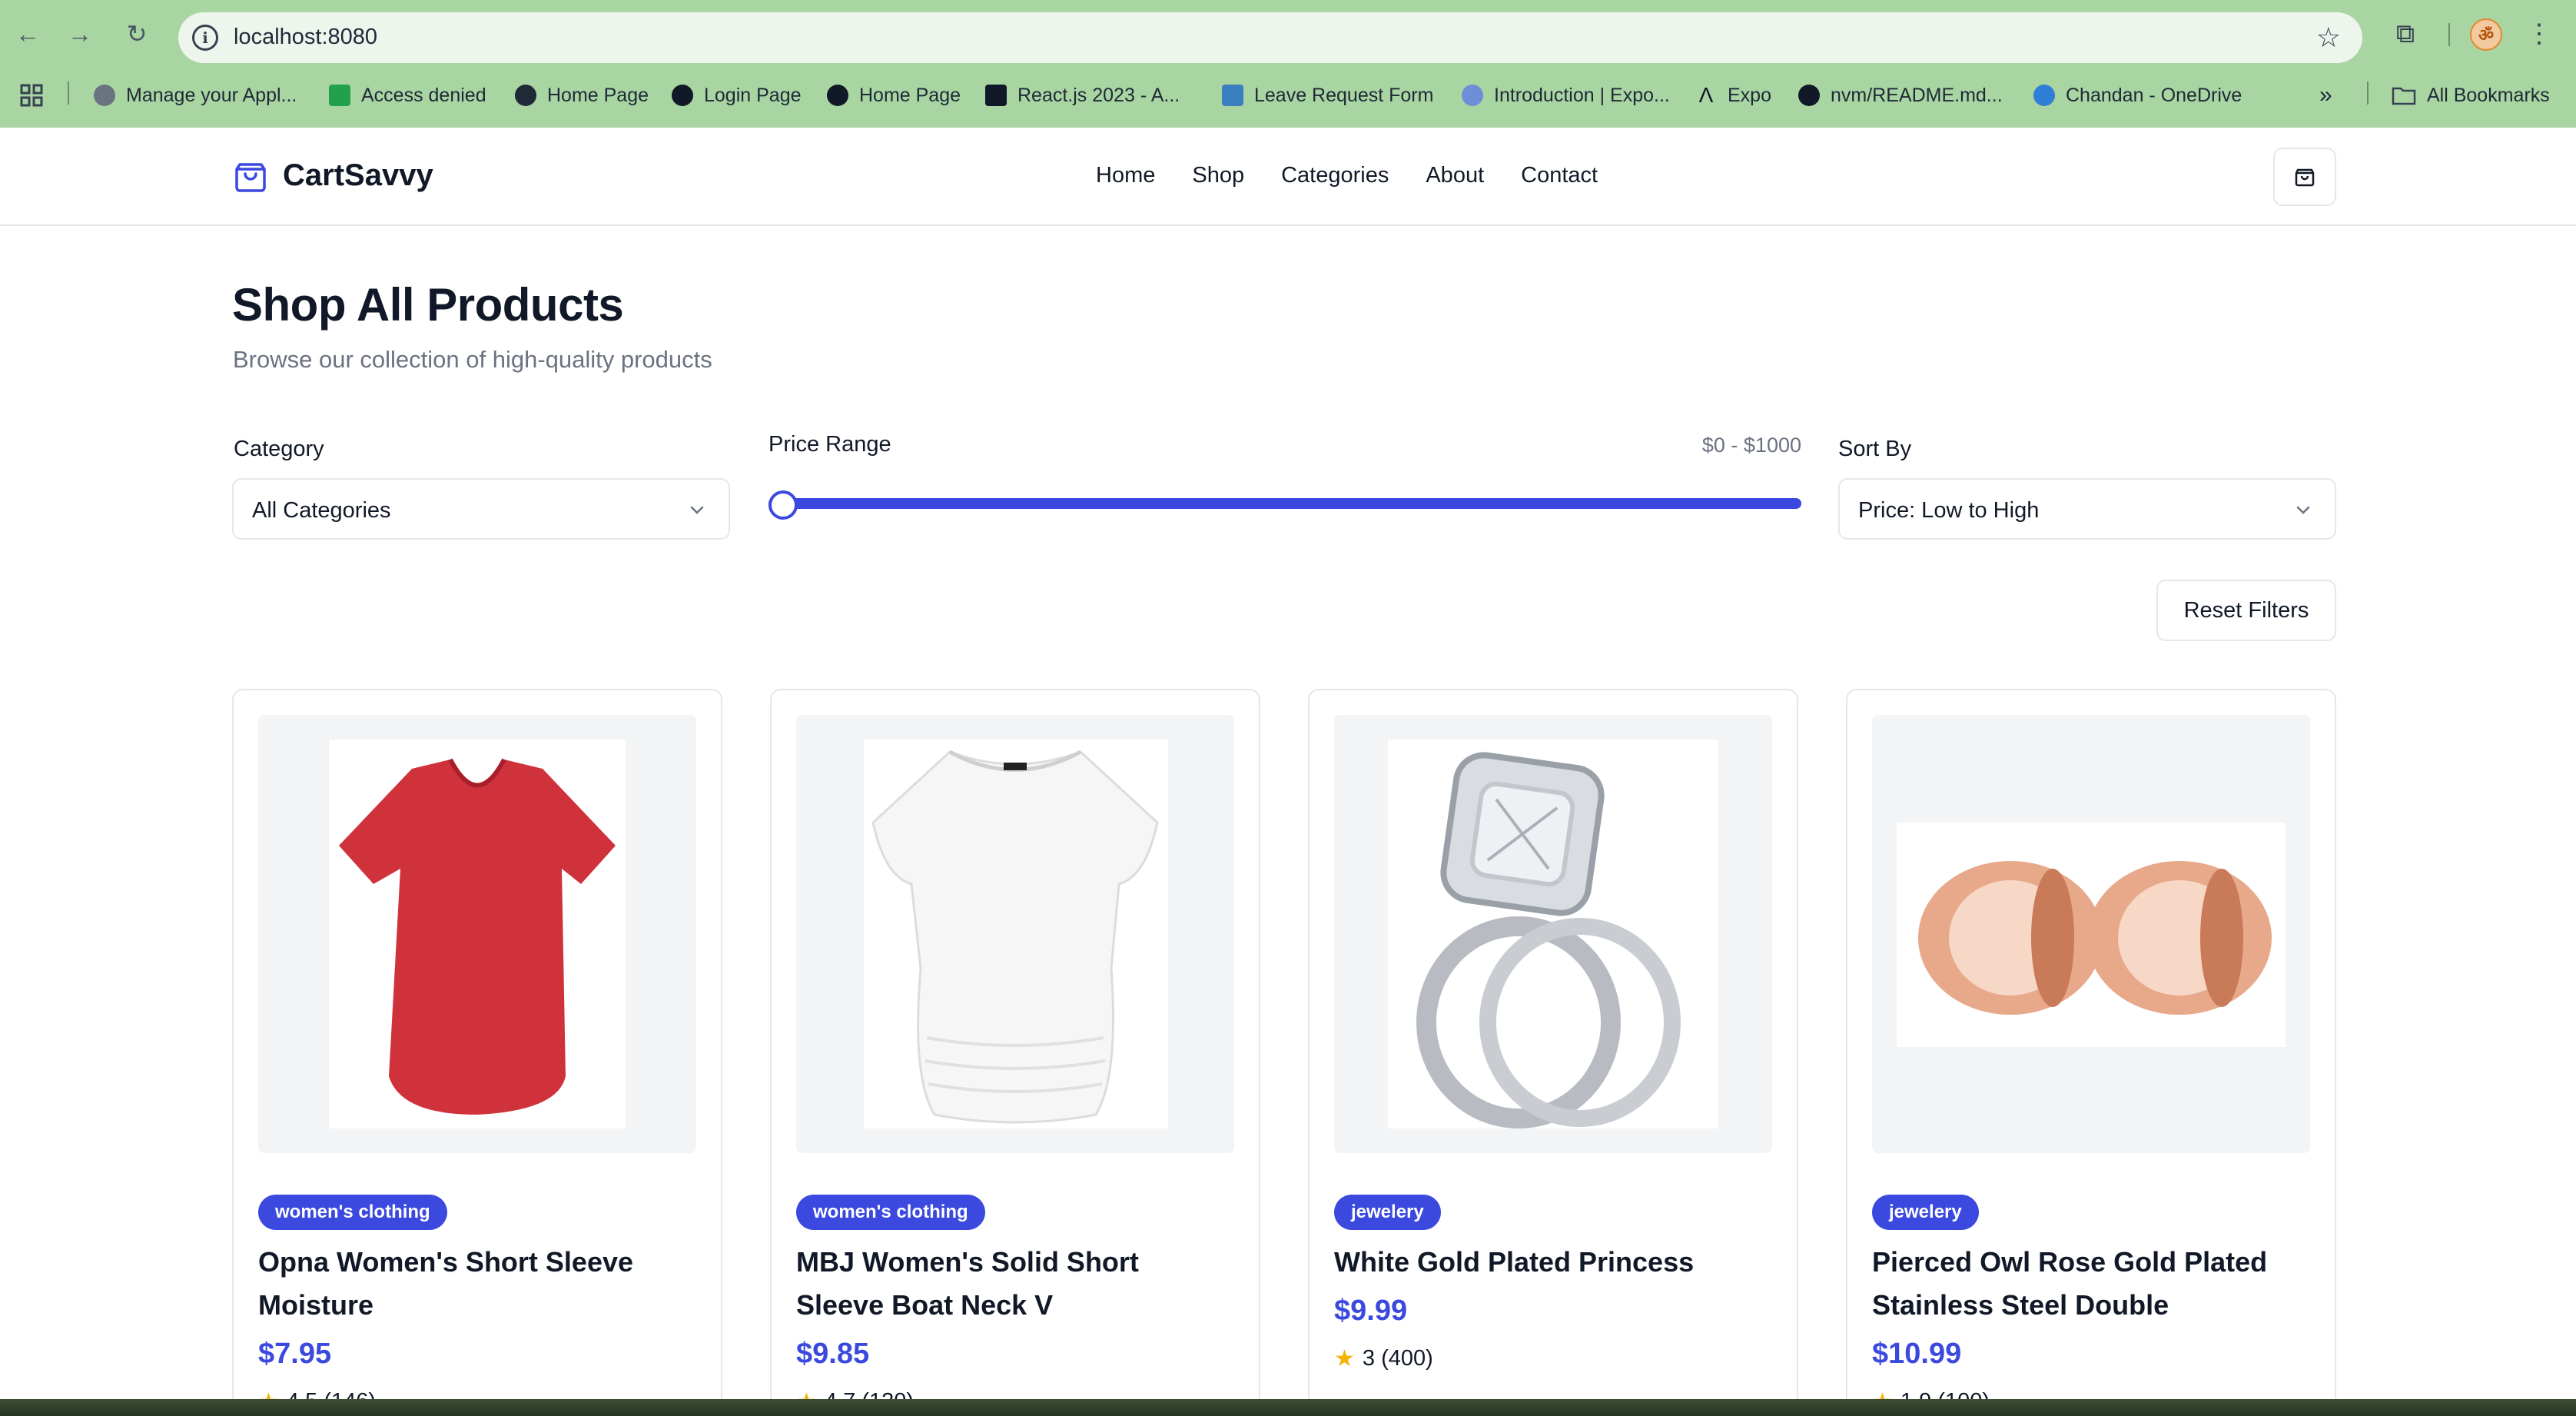 The width and height of the screenshot is (2576, 1416). I want to click on browser-toolbar: ← → ↻ i localhost:8080 ☆ ⧉ ॐ ⋮, so click(1288, 32).